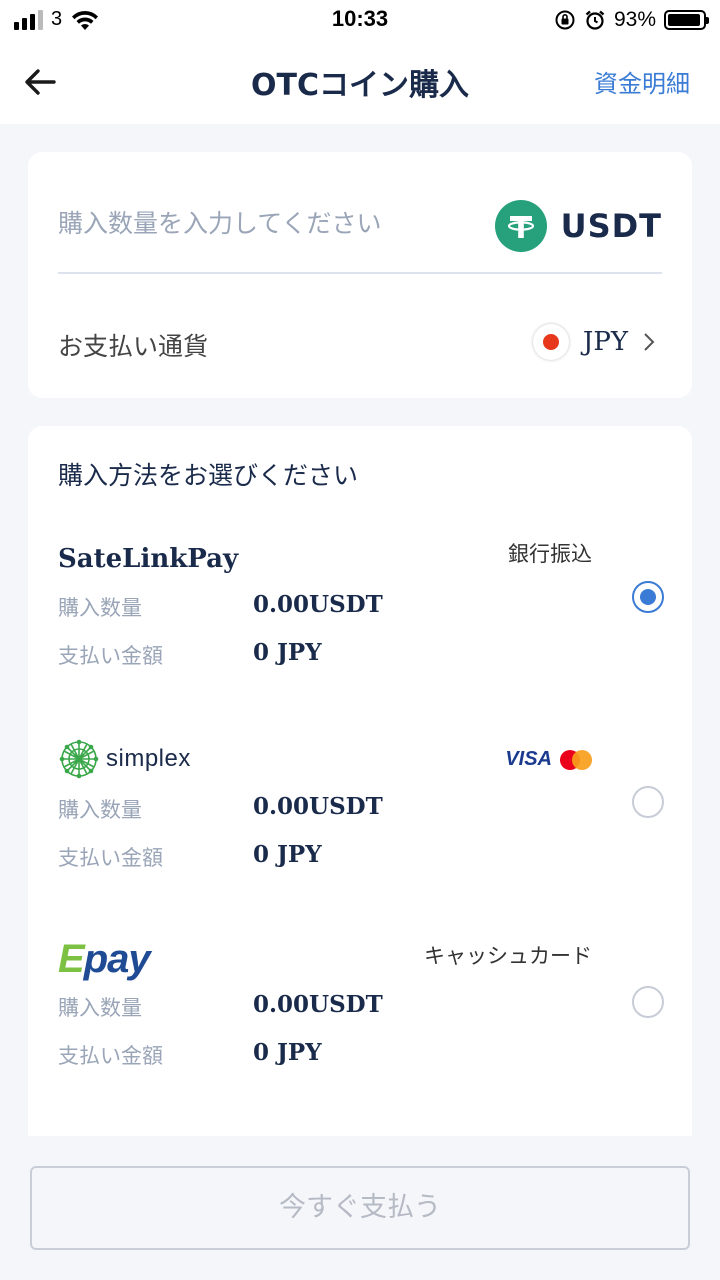  I want to click on battery-fill, so click(684, 20).